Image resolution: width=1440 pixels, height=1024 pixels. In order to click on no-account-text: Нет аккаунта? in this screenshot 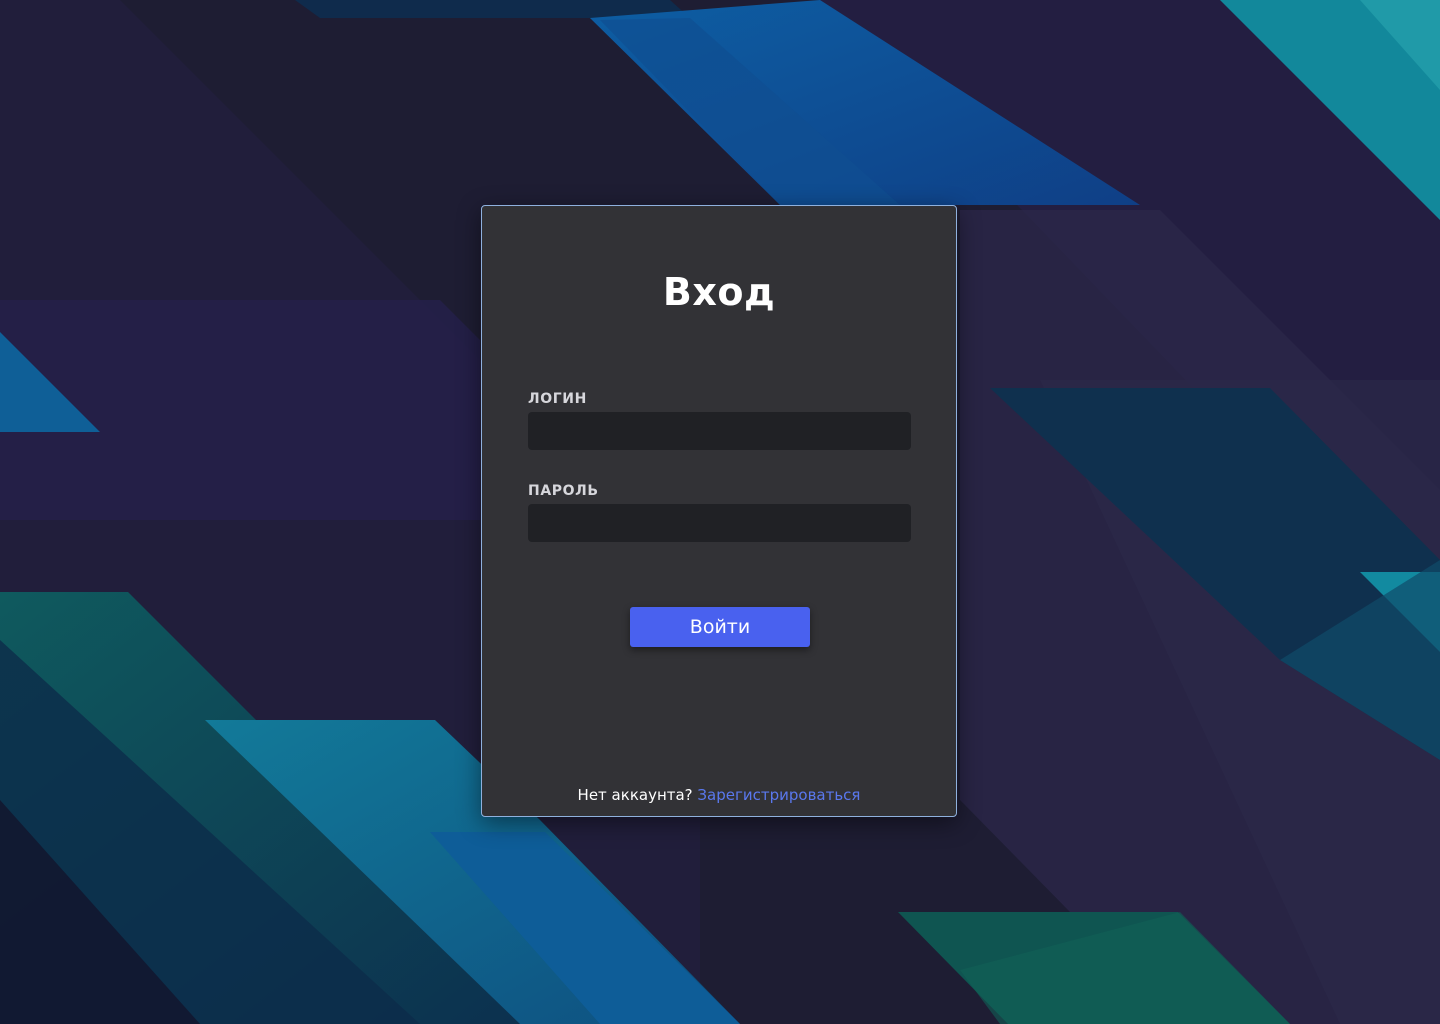, I will do `click(635, 795)`.